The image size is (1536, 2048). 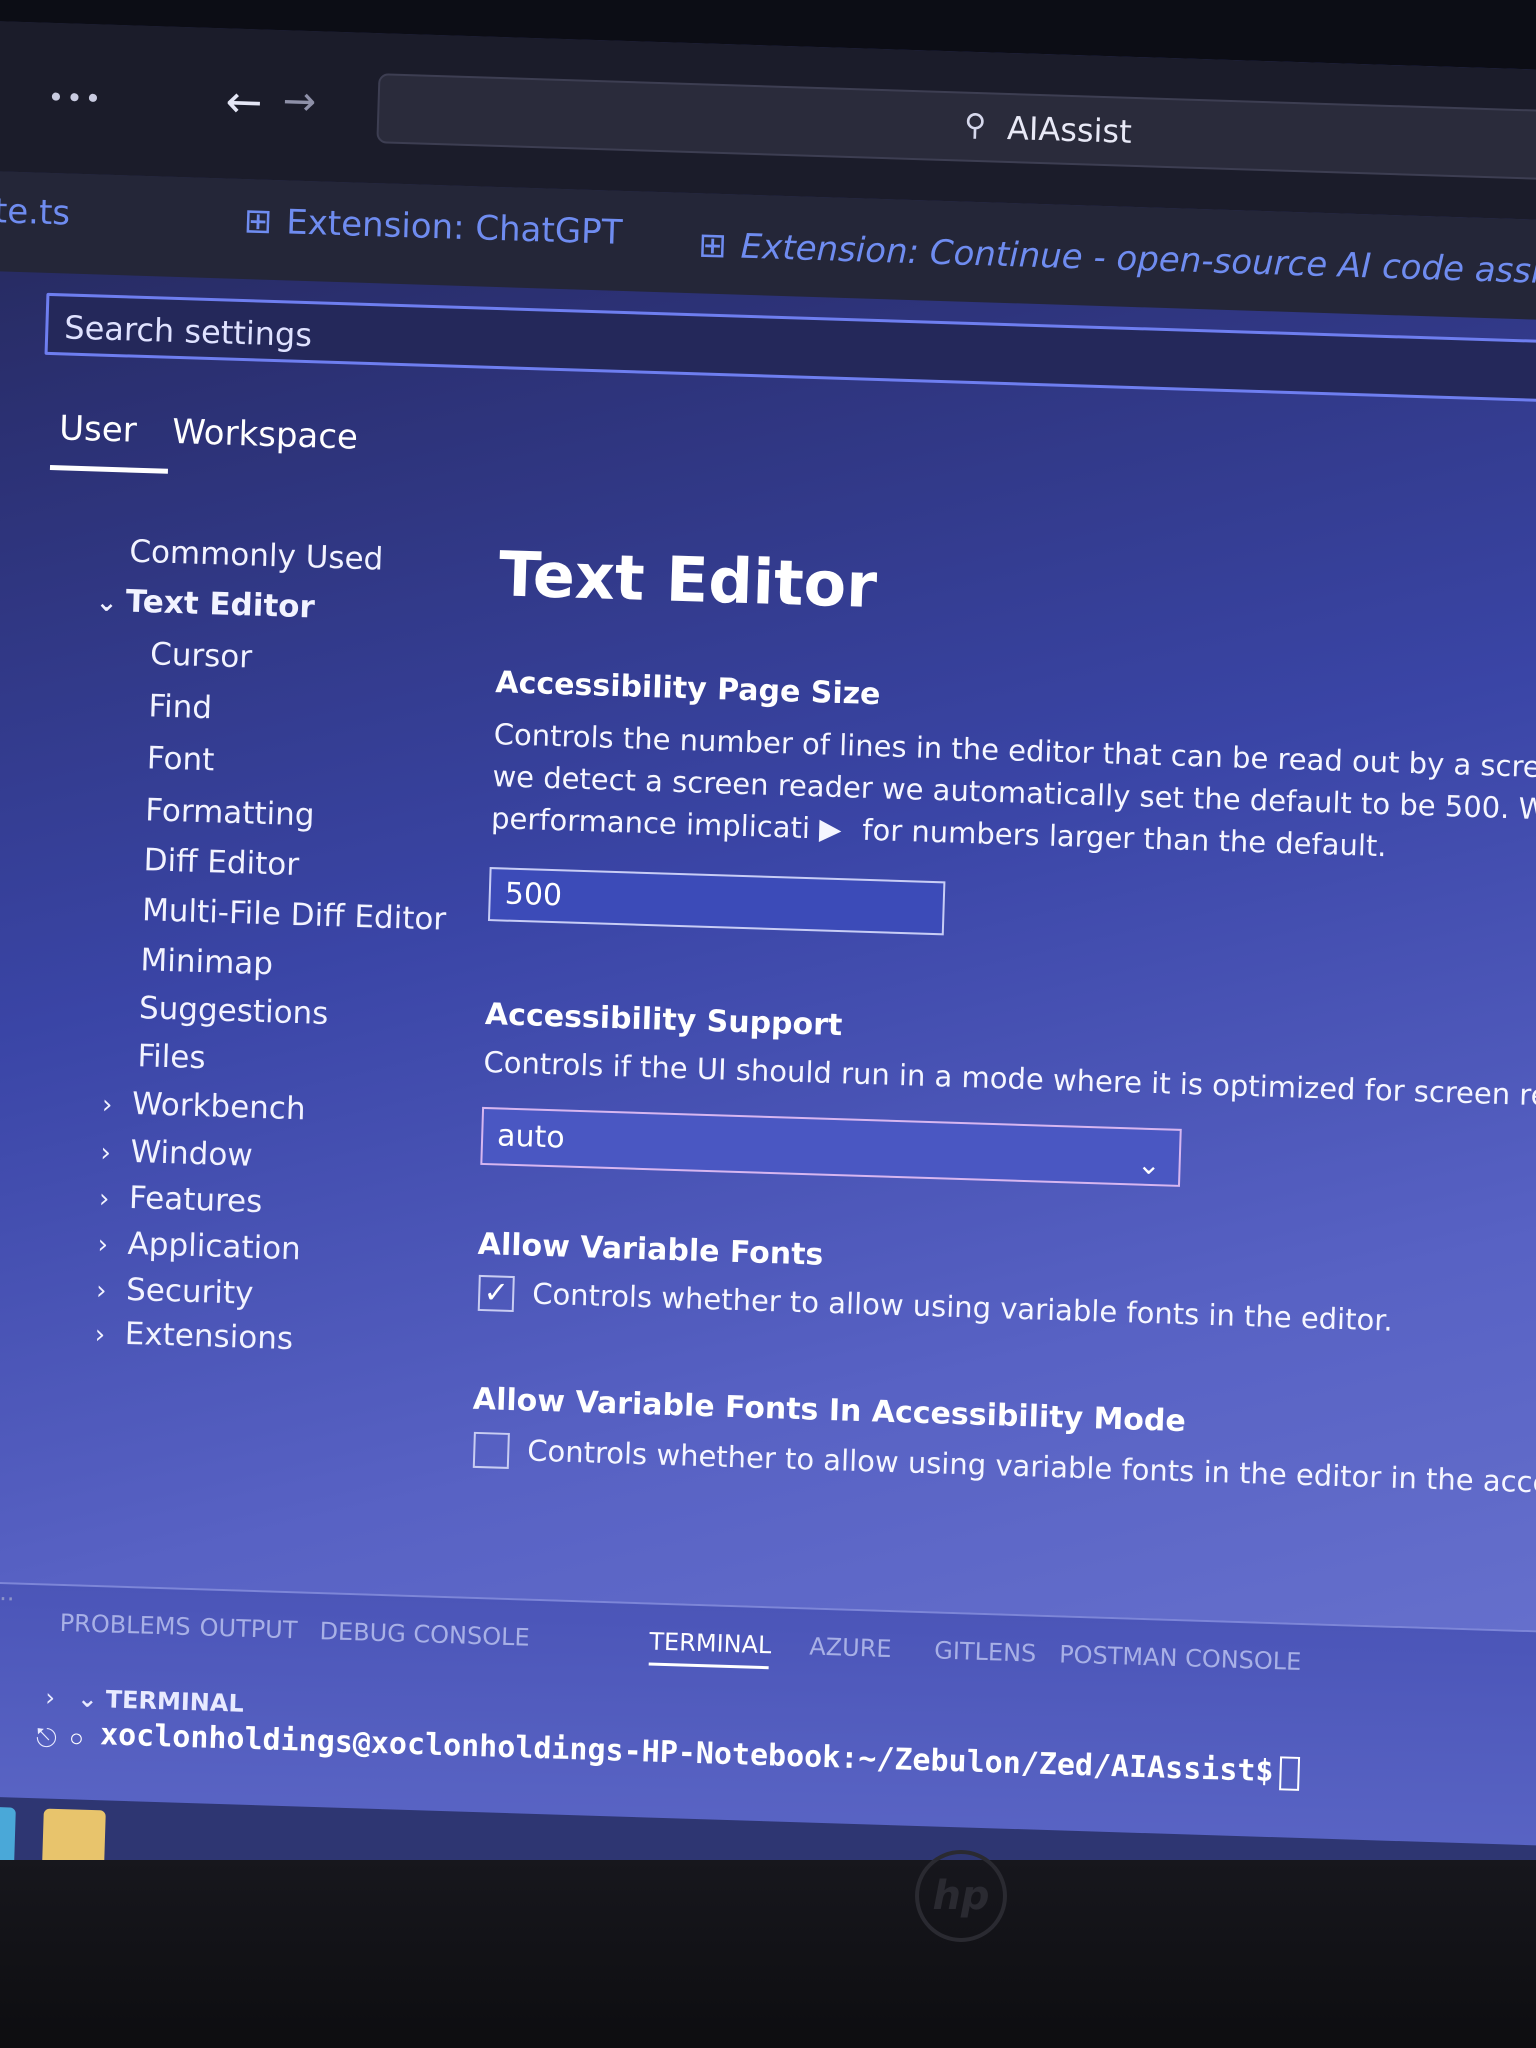 I want to click on toc-label: Files, so click(x=171, y=1057).